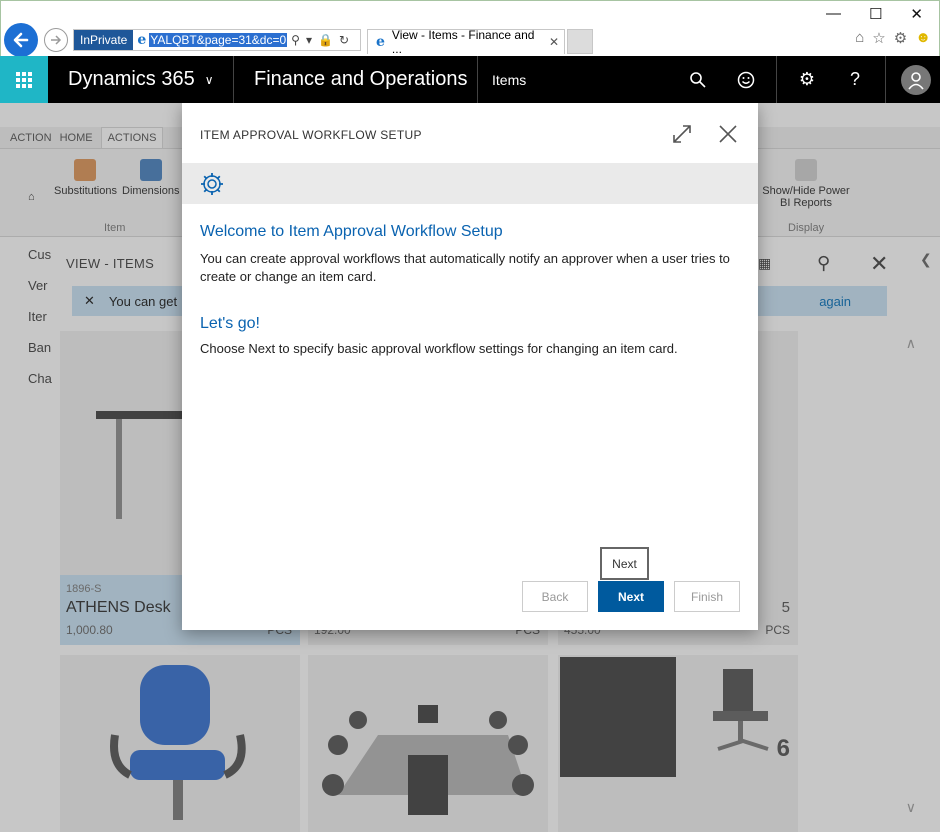 This screenshot has width=940, height=832. I want to click on window-controls: — ☐ ✕, so click(874, 14).